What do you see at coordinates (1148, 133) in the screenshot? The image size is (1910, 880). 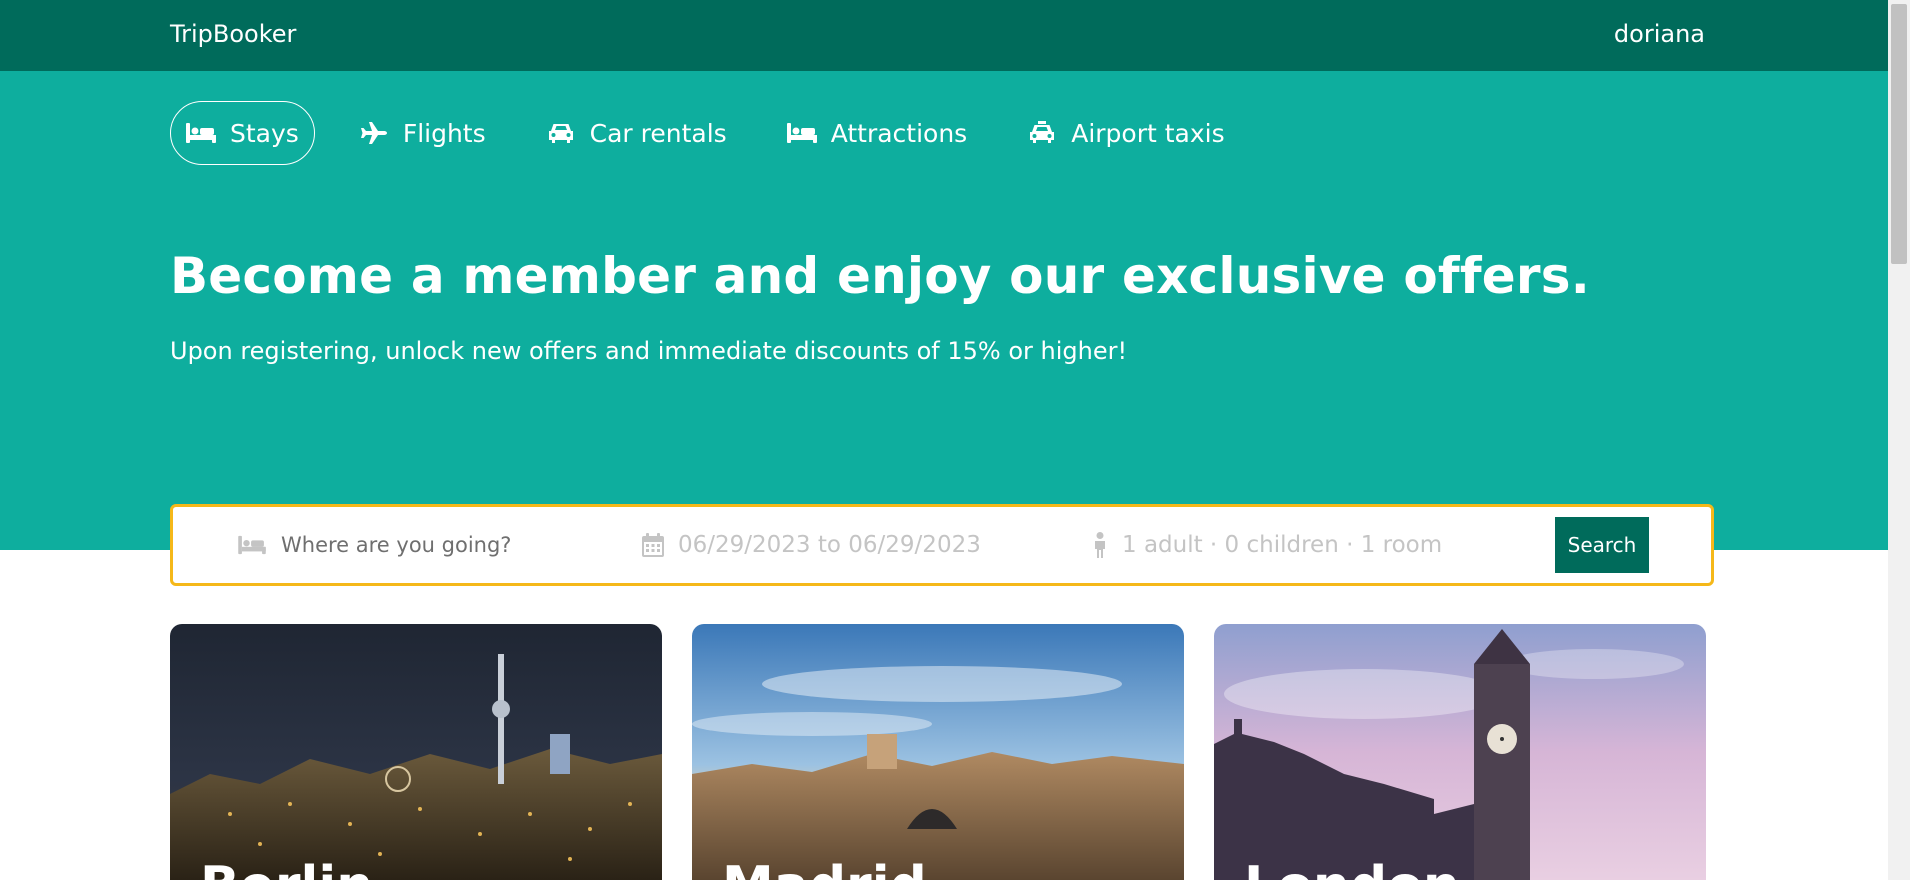 I see `nav-item-label: Airport taxis` at bounding box center [1148, 133].